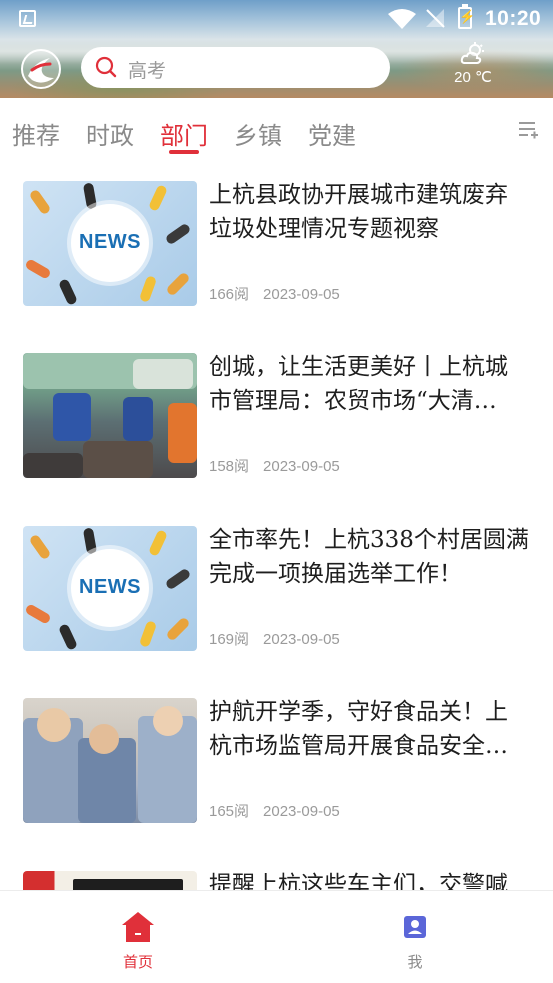  I want to click on weather-temperature: 20 ℃, so click(473, 77).